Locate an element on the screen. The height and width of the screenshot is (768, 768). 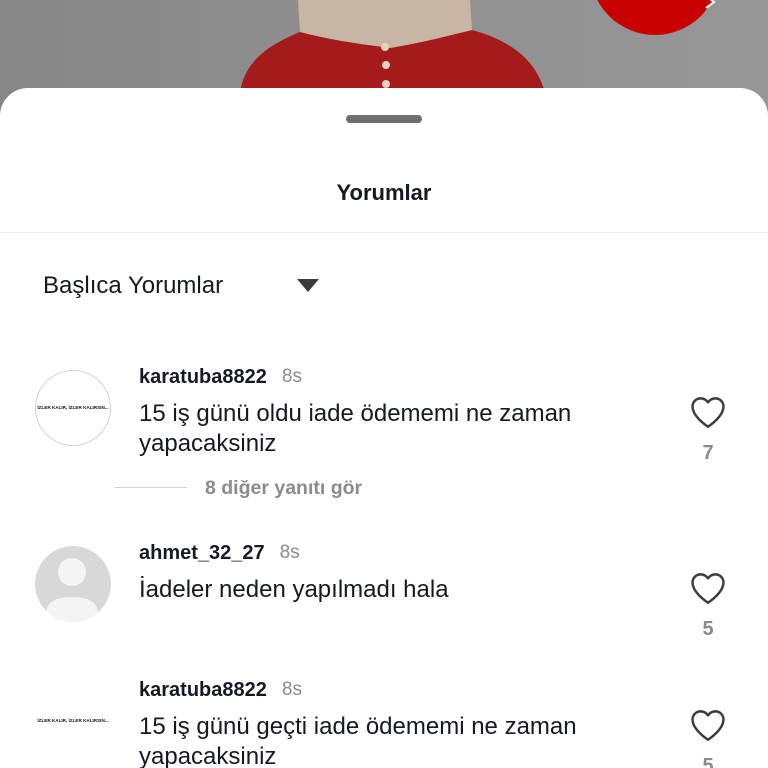
like-count: 7 is located at coordinates (708, 453).